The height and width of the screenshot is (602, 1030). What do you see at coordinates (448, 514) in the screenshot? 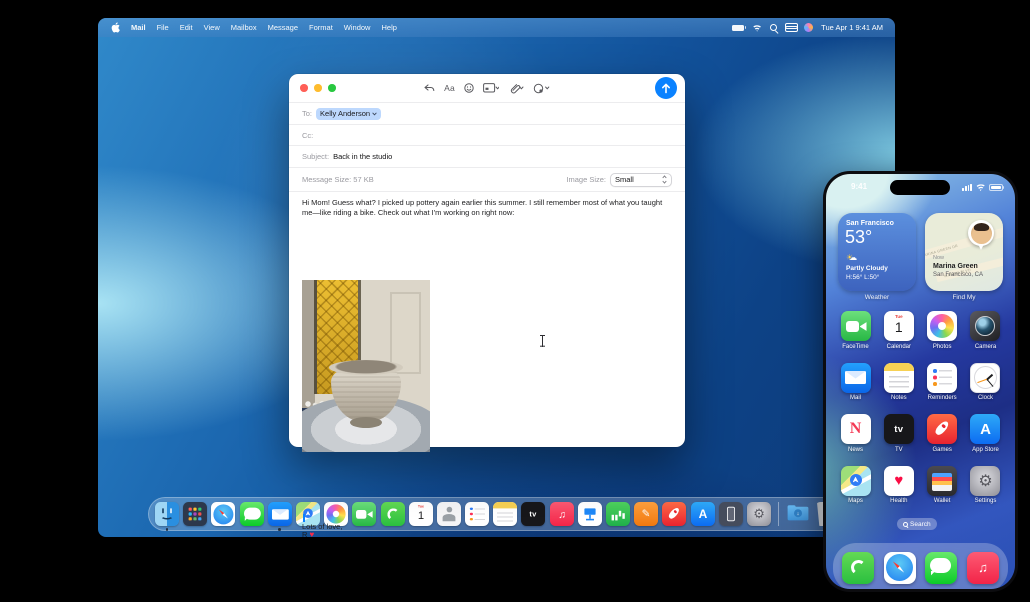
I see `dock-icon-contacts` at bounding box center [448, 514].